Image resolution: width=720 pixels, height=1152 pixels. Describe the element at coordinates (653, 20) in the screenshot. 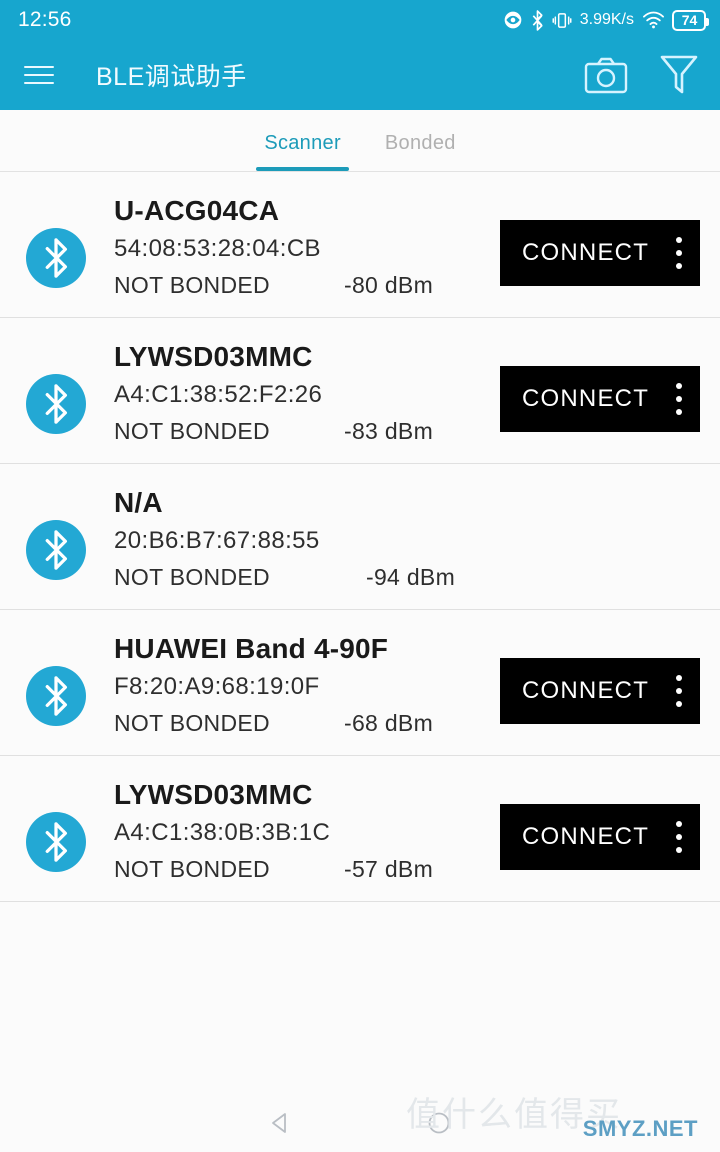

I see `wifi-icon` at that location.